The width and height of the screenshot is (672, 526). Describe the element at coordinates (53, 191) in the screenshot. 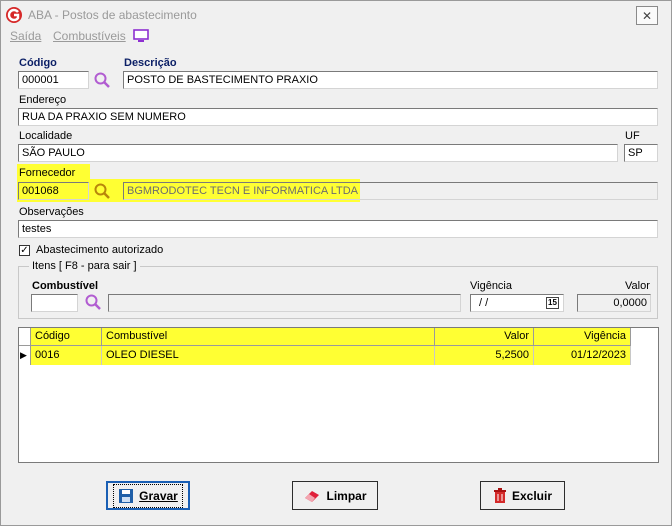

I see `fornecedor-code-input: 001068` at that location.